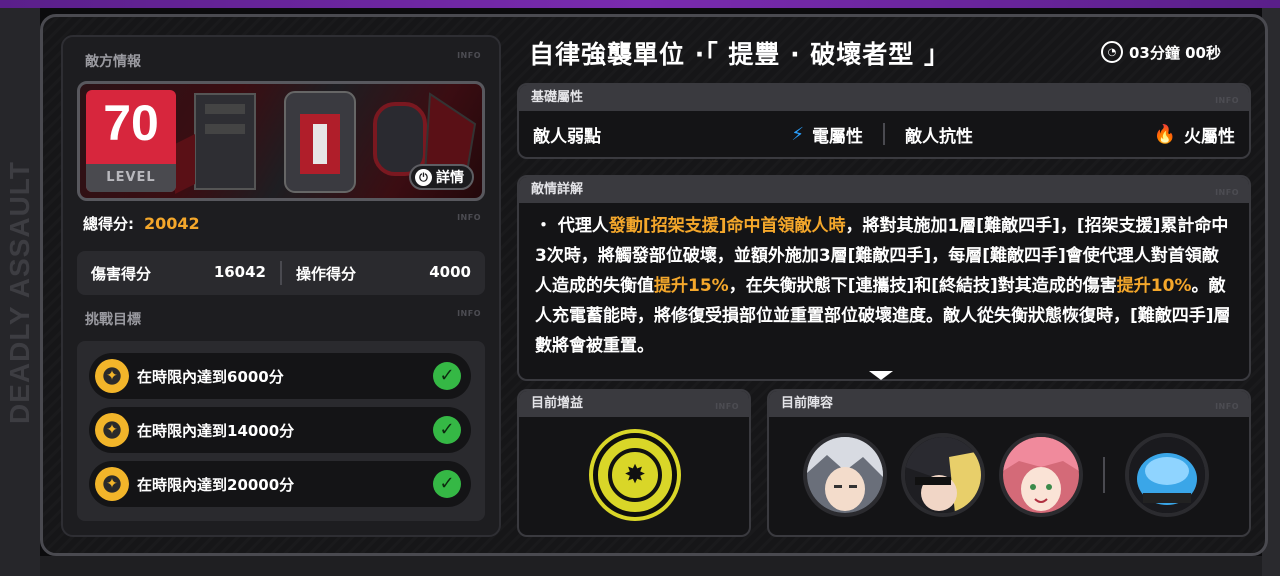  I want to click on weakness-label: 敵人弱點, so click(567, 136).